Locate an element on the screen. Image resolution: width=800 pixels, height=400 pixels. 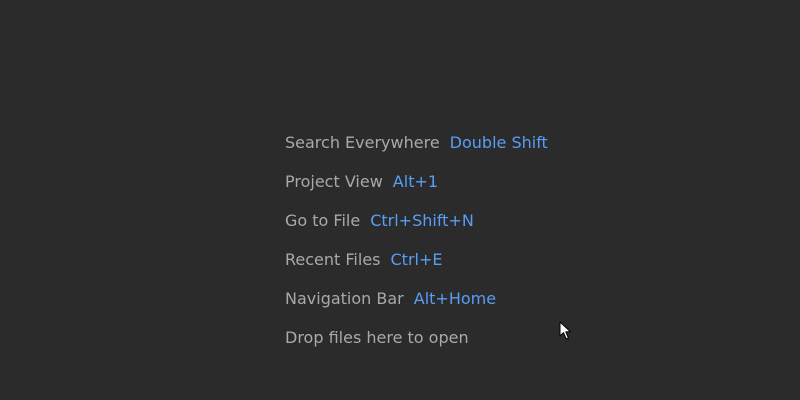
hint-label: Project View is located at coordinates (334, 181).